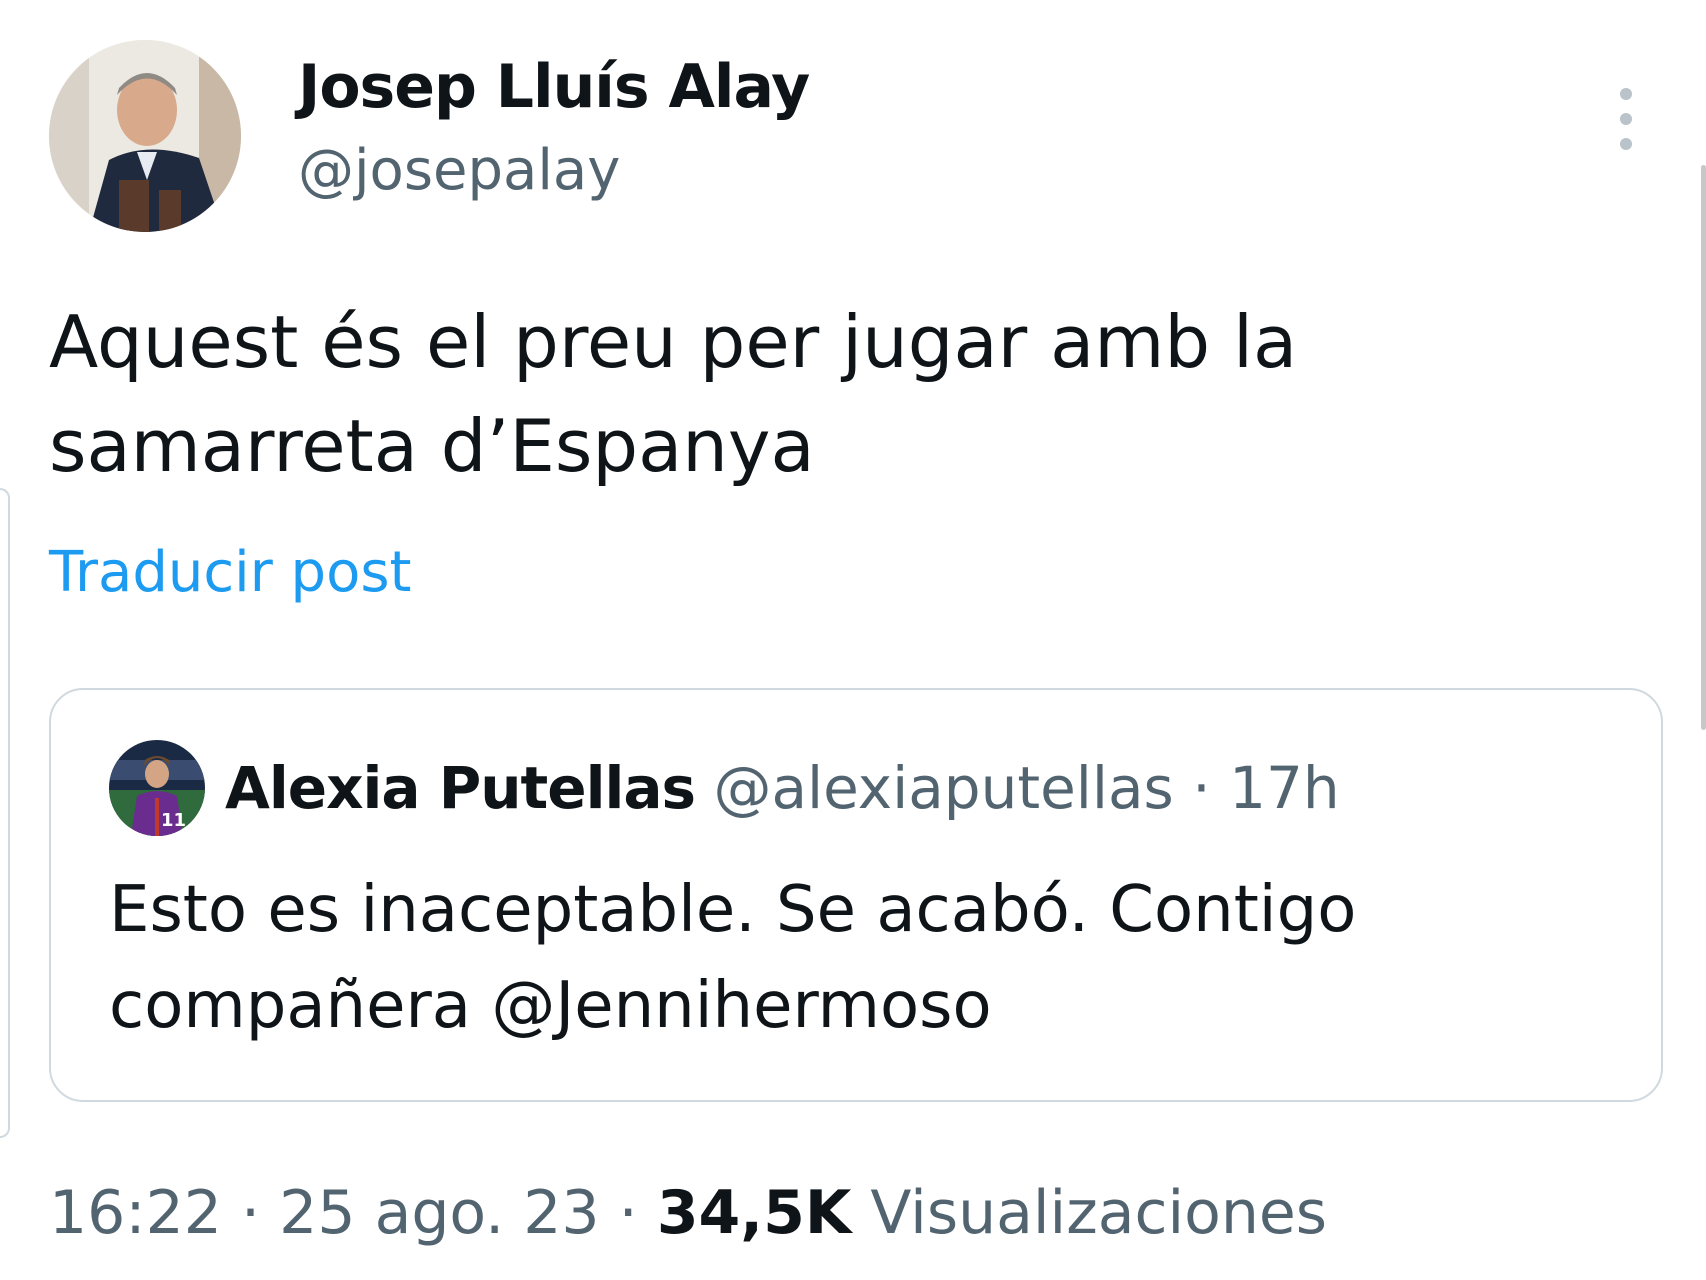  Describe the element at coordinates (550, 1006) in the screenshot. I see `quoted-post-text-line: compañera @Jennihermoso` at that location.